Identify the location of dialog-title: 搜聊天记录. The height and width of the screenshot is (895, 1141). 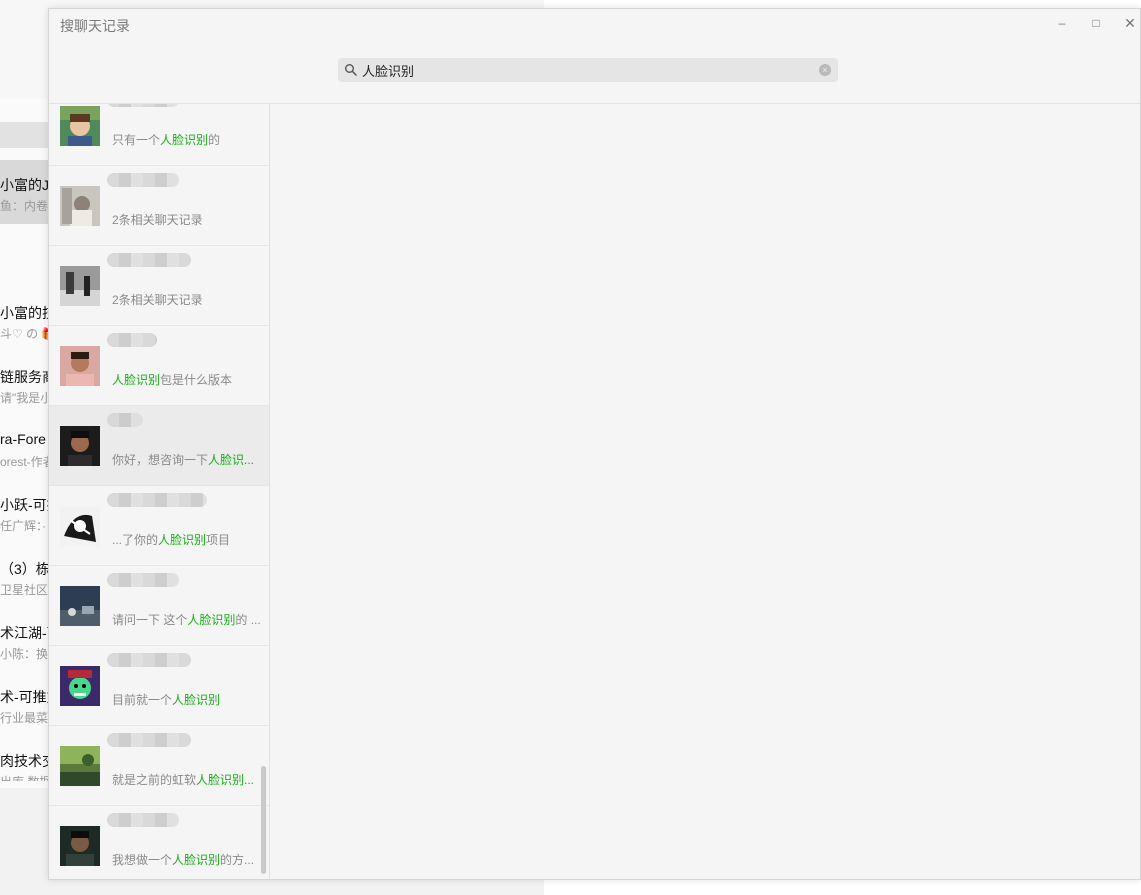
(95, 26).